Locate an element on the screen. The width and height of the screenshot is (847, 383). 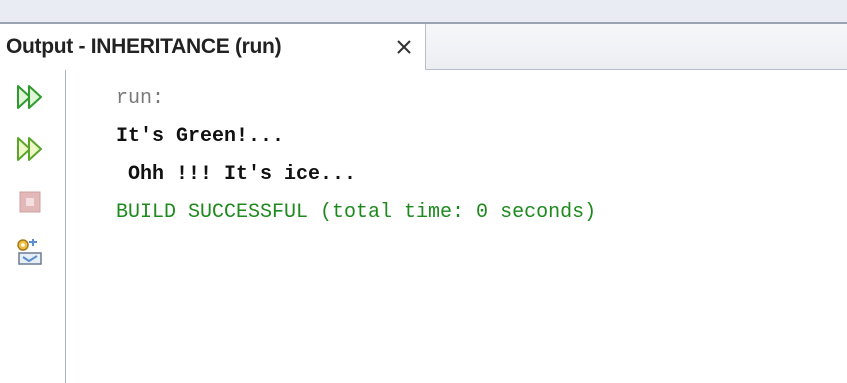
output-settings-button is located at coordinates (30, 252).